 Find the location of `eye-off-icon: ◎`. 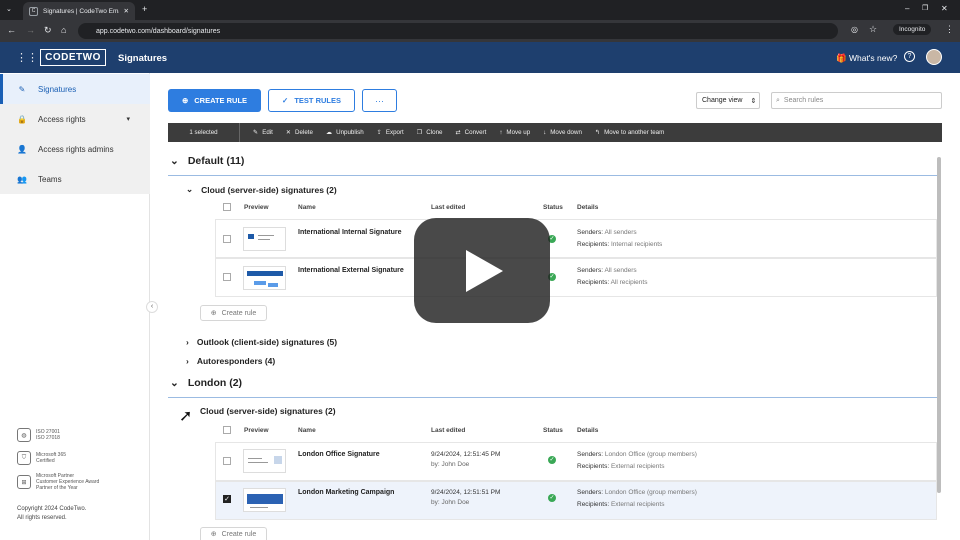

eye-off-icon: ◎ is located at coordinates (854, 29).